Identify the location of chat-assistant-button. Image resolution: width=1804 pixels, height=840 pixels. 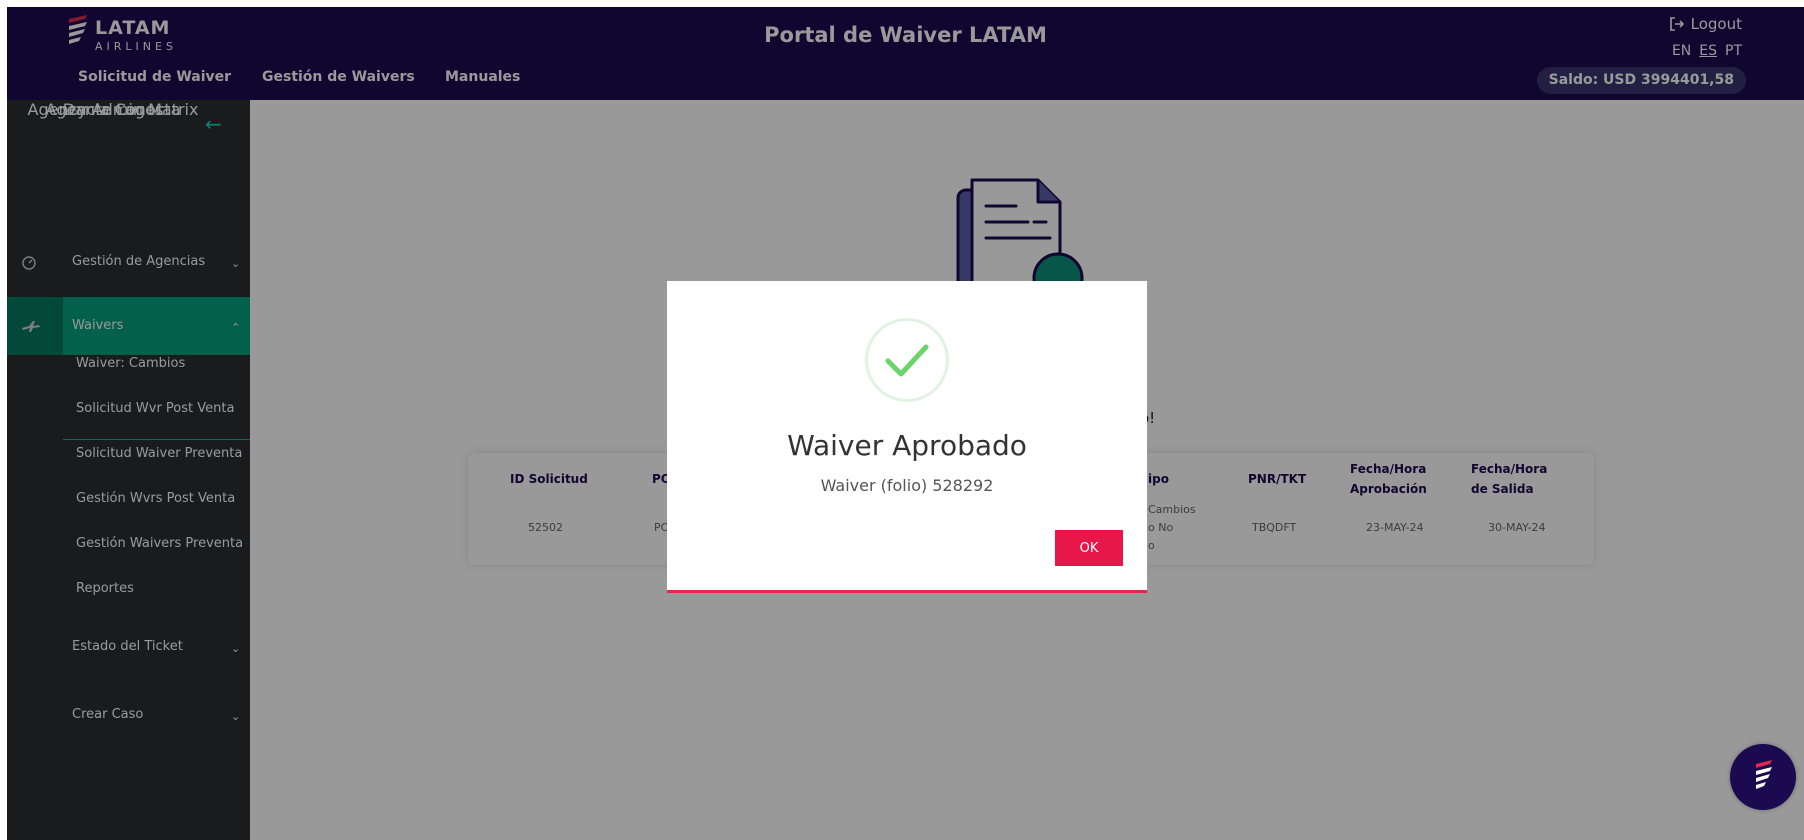
(1763, 777).